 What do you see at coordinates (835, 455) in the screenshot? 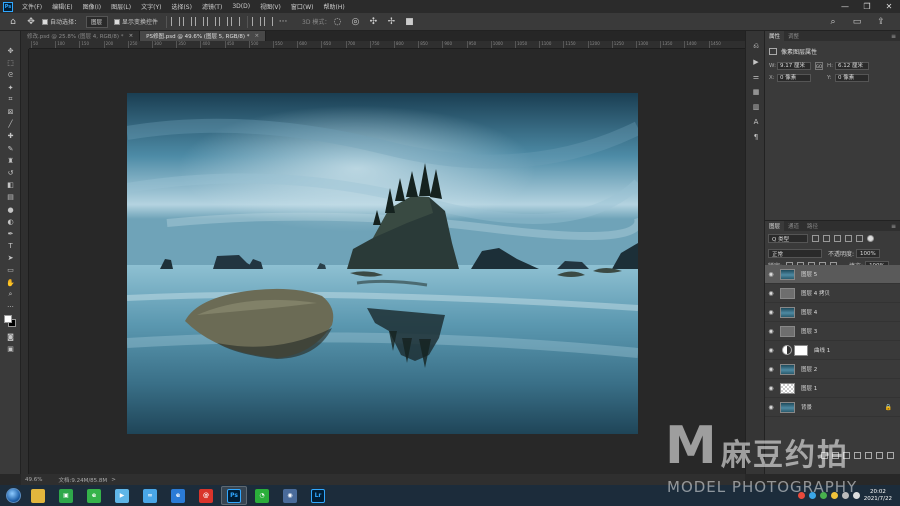
I see `fx-icon` at bounding box center [835, 455].